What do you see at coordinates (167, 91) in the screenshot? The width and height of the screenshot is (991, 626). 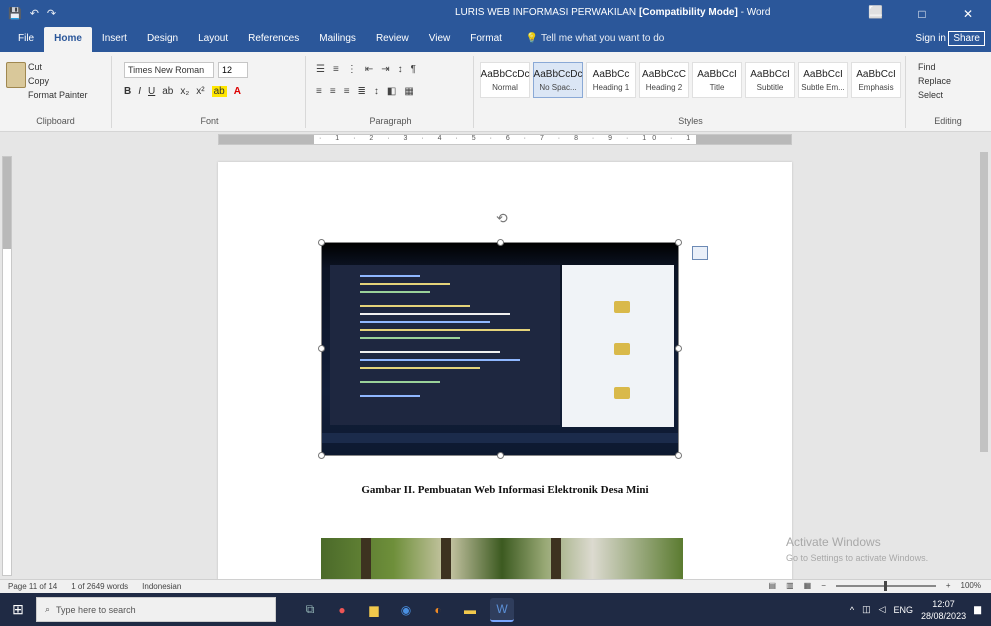 I see `strikethrough-icon: ab` at bounding box center [167, 91].